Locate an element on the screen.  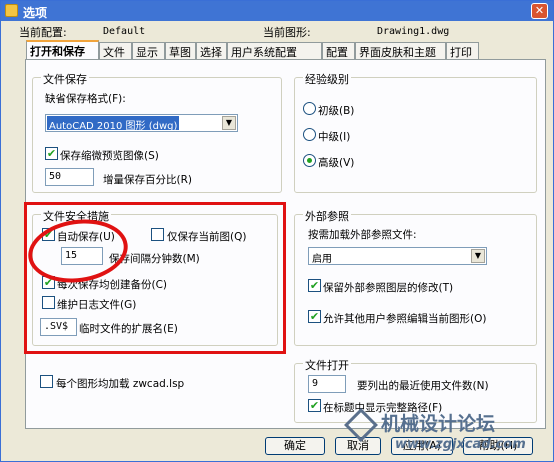
file-open-title: 文件打开 is located at coordinates (327, 365).